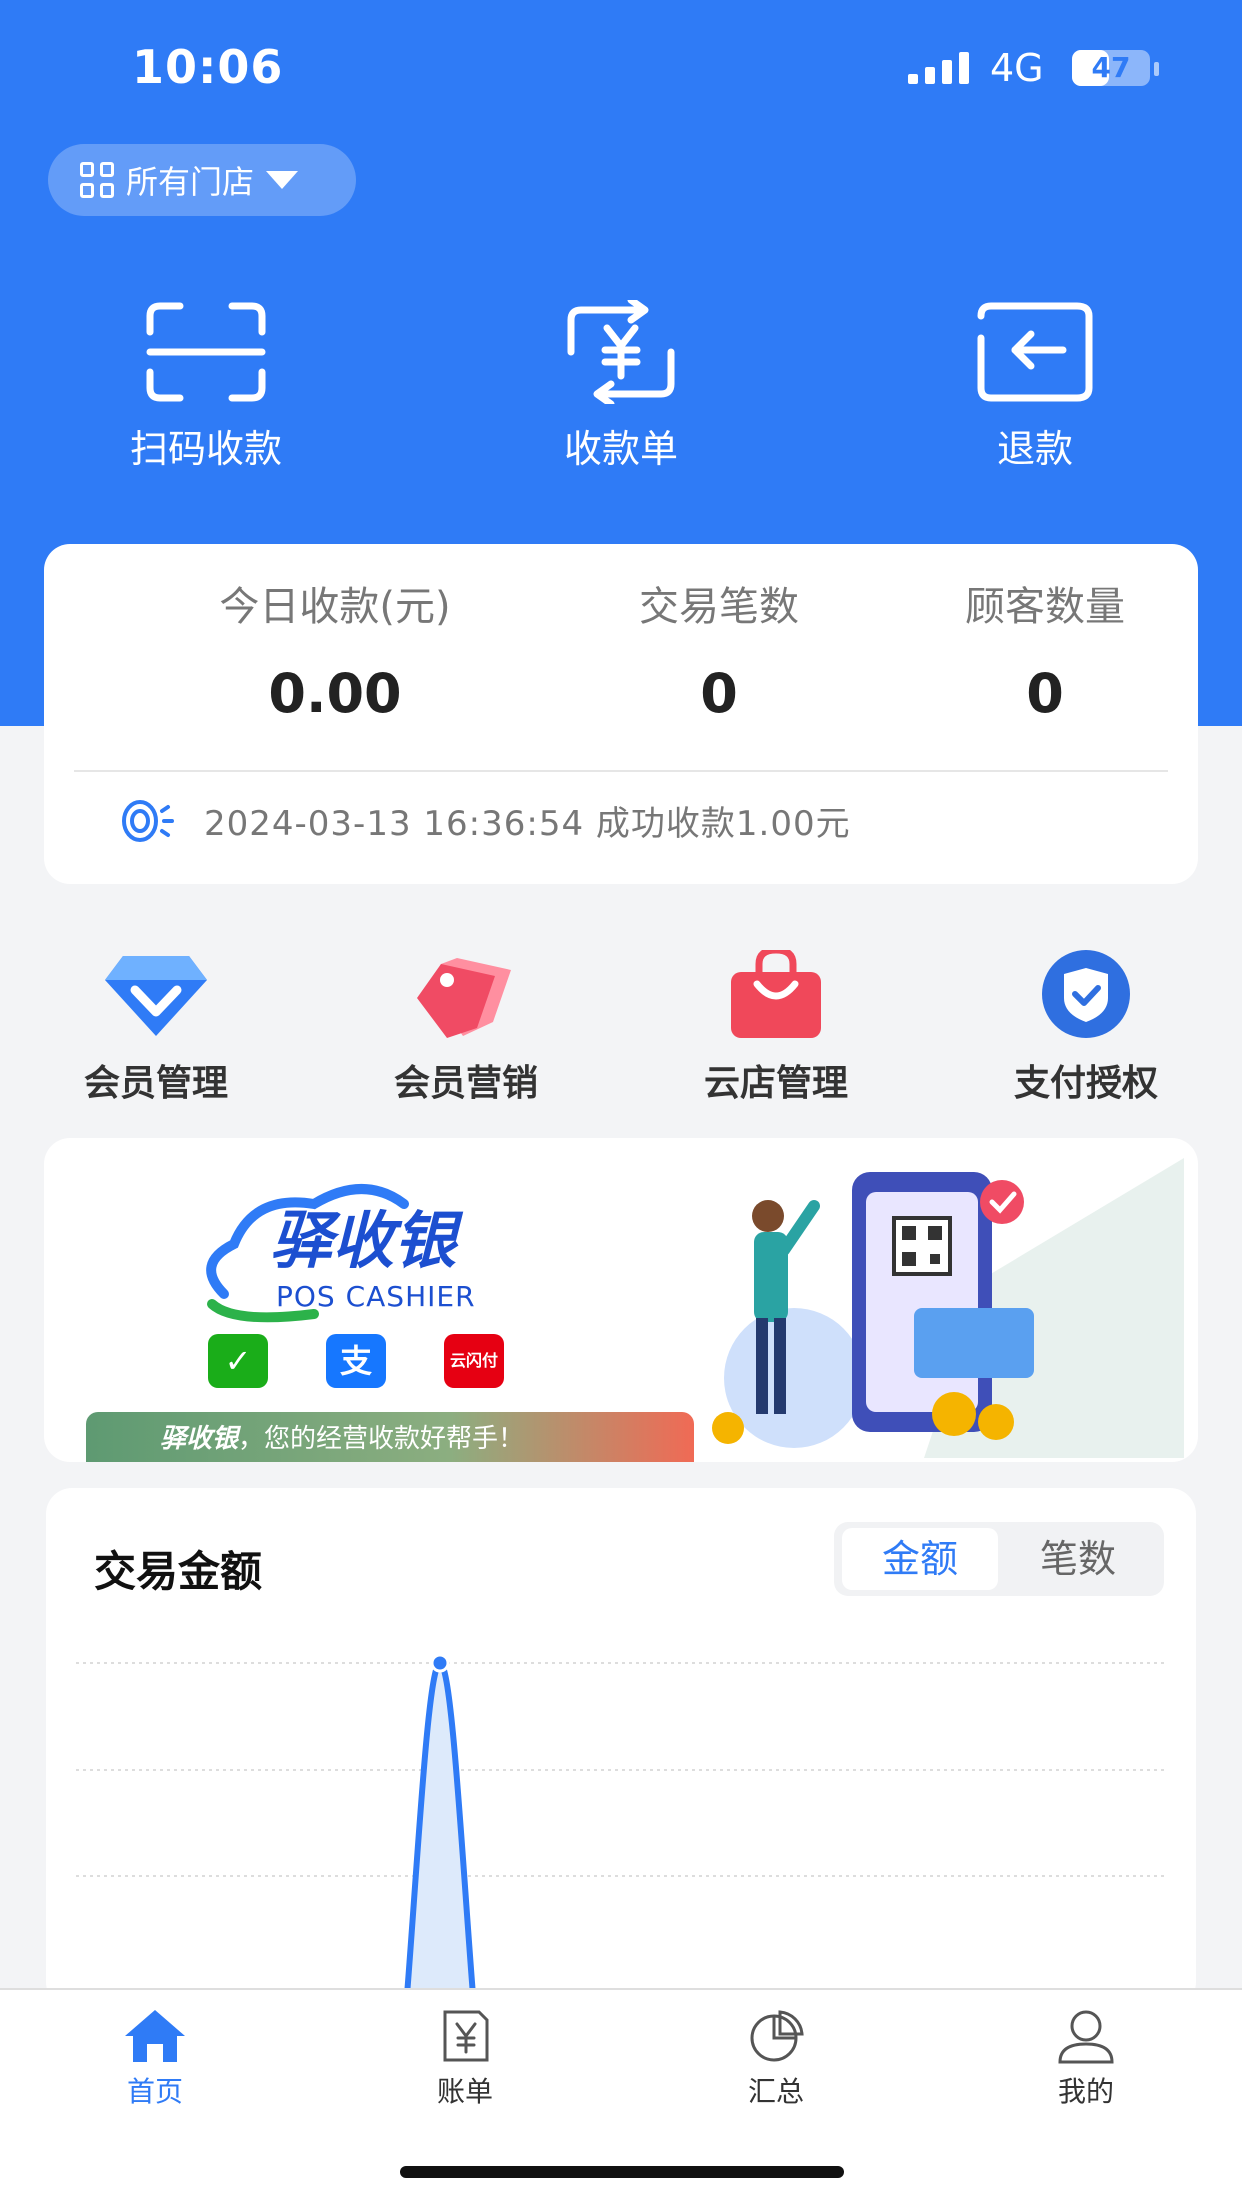 This screenshot has width=1242, height=2208. I want to click on refund-icon, so click(1035, 352).